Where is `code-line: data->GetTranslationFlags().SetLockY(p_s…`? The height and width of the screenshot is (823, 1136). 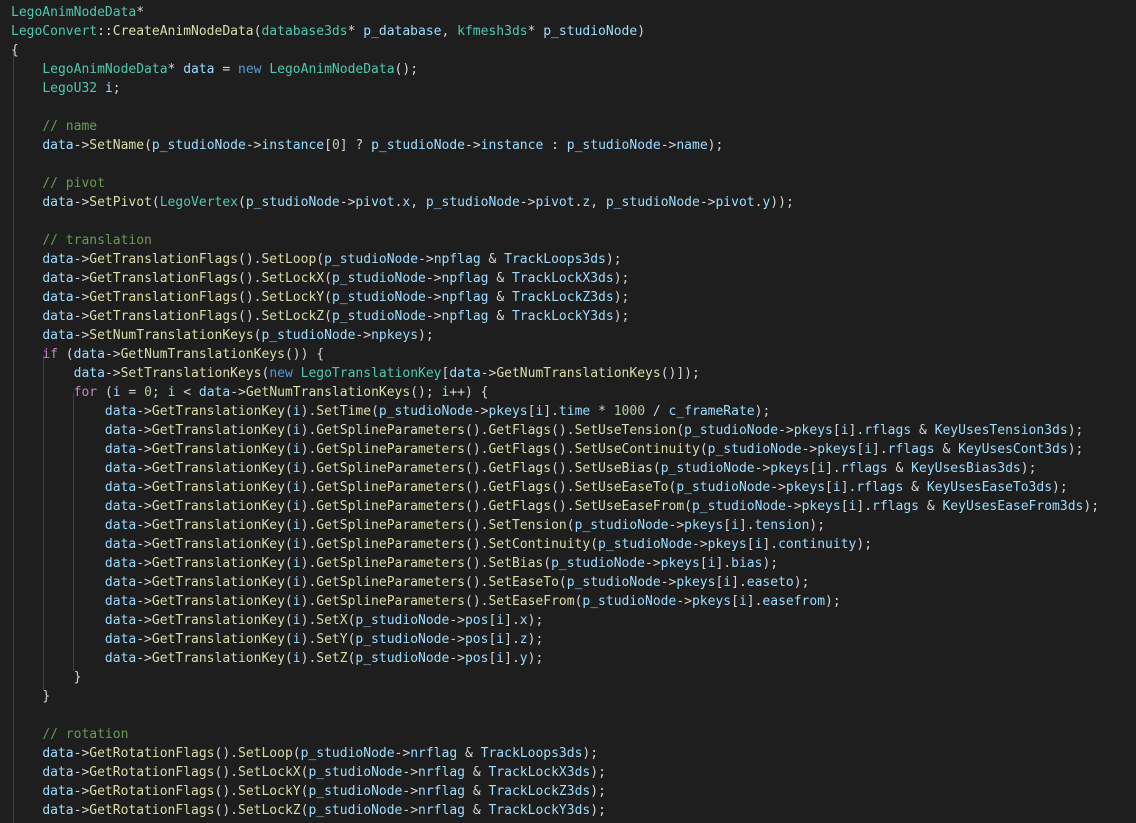 code-line: data->GetTranslationFlags().SetLockY(p_s… is located at coordinates (320, 297).